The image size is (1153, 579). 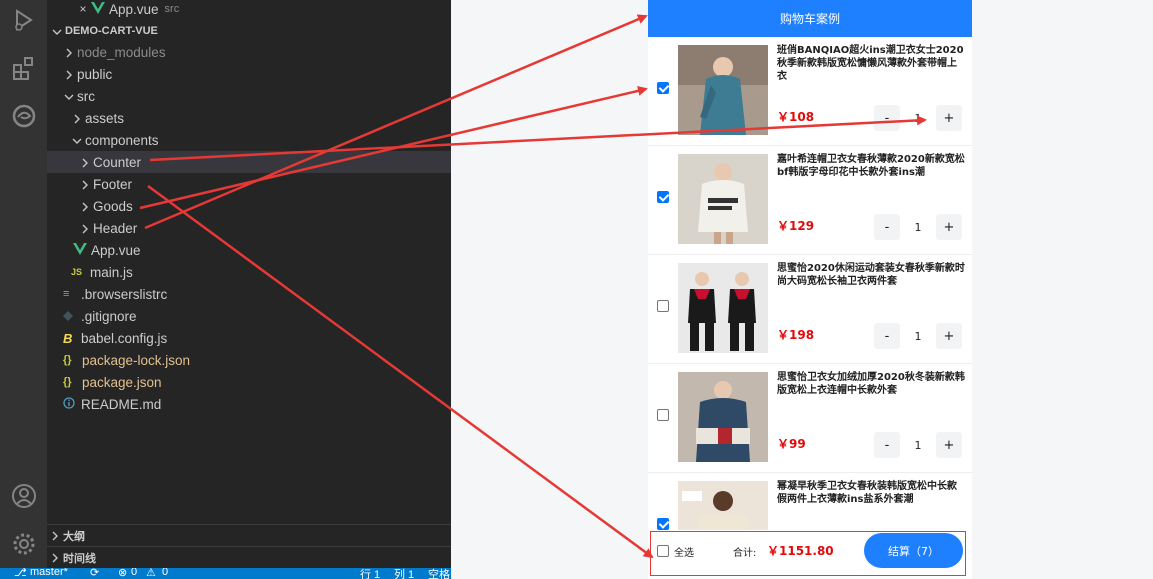 What do you see at coordinates (134, 573) in the screenshot?
I see `error-count: 0` at bounding box center [134, 573].